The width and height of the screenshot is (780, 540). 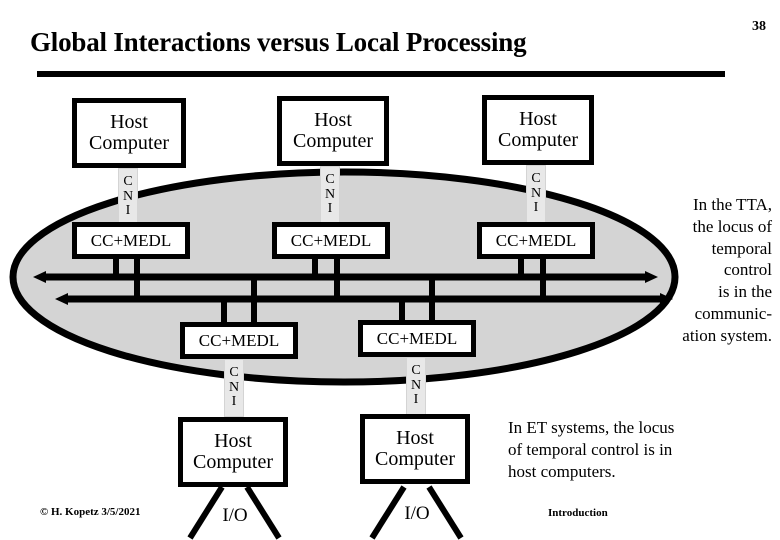 I want to click on host-computer-box-bottom-2: Host Computer, so click(x=415, y=449).